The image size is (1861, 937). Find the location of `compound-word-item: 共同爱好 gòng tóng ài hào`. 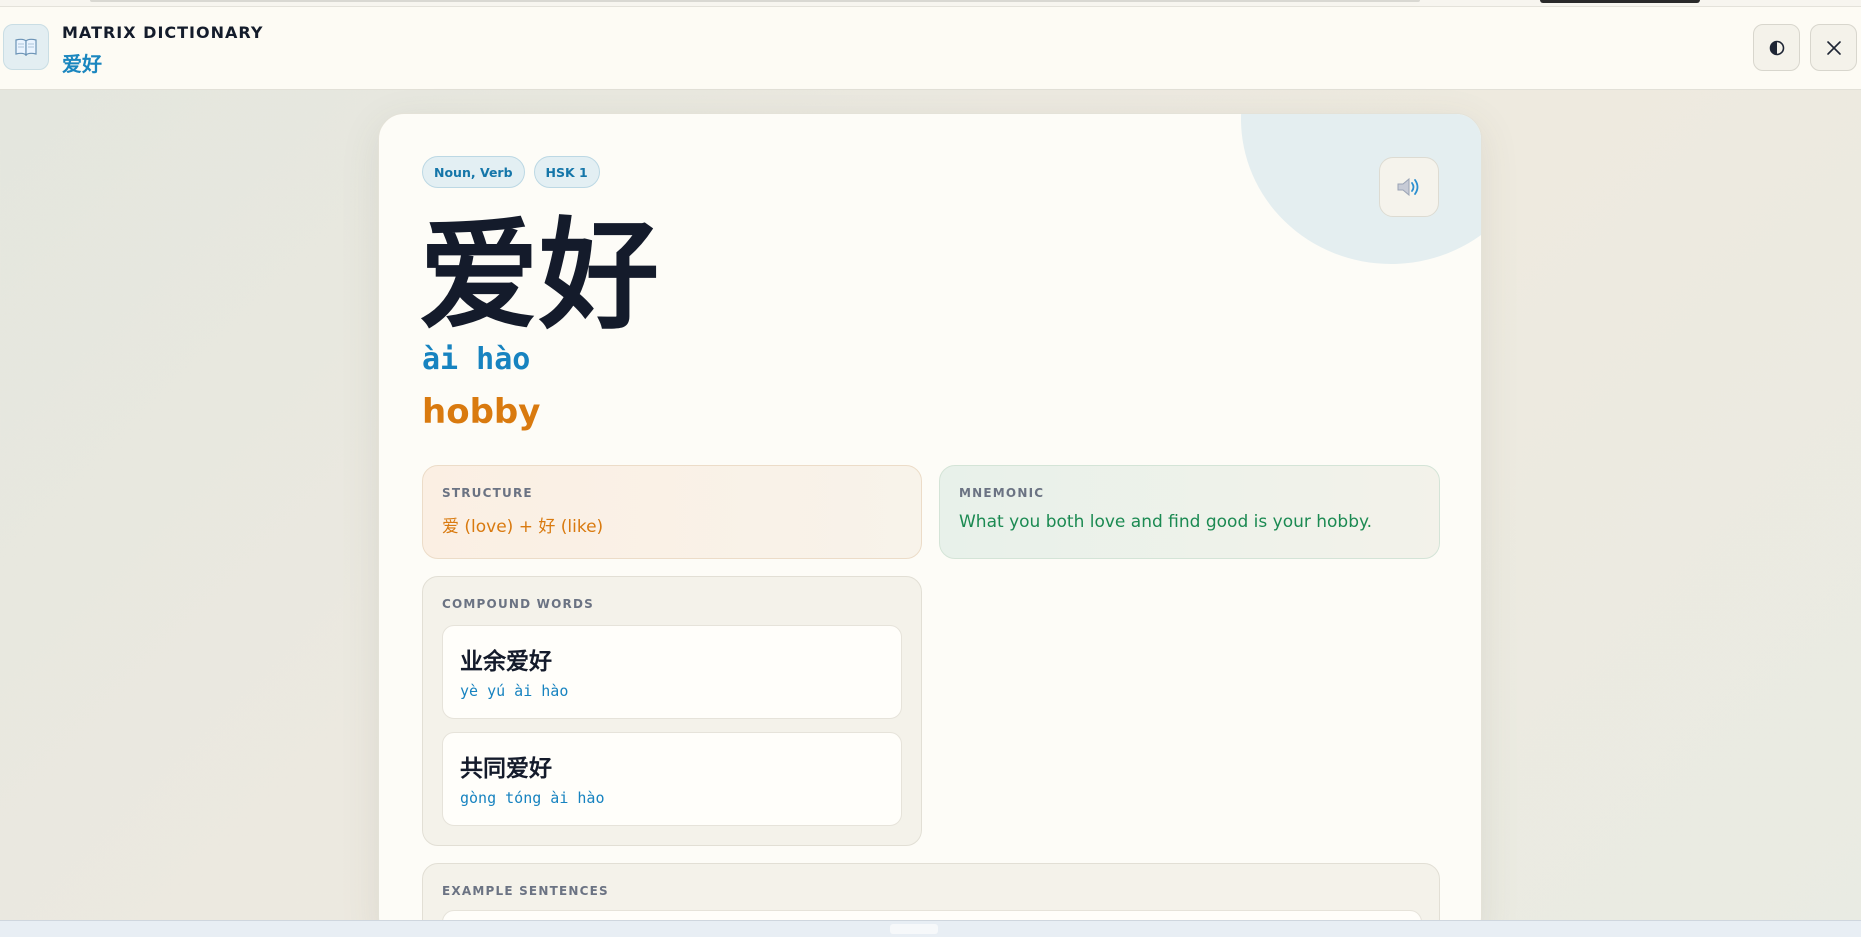

compound-word-item: 共同爱好 gòng tóng ài hào is located at coordinates (672, 779).